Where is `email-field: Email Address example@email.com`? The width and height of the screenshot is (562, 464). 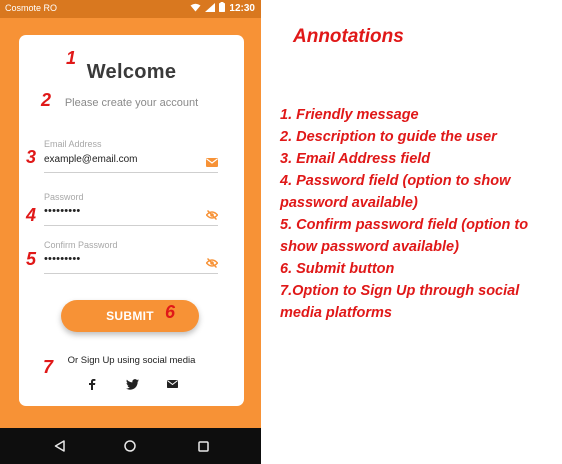
email-field: Email Address example@email.com is located at coordinates (131, 156).